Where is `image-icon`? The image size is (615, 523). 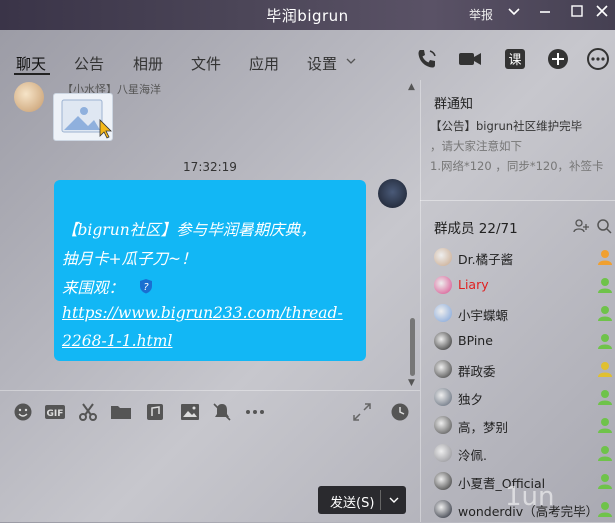 image-icon is located at coordinates (190, 412).